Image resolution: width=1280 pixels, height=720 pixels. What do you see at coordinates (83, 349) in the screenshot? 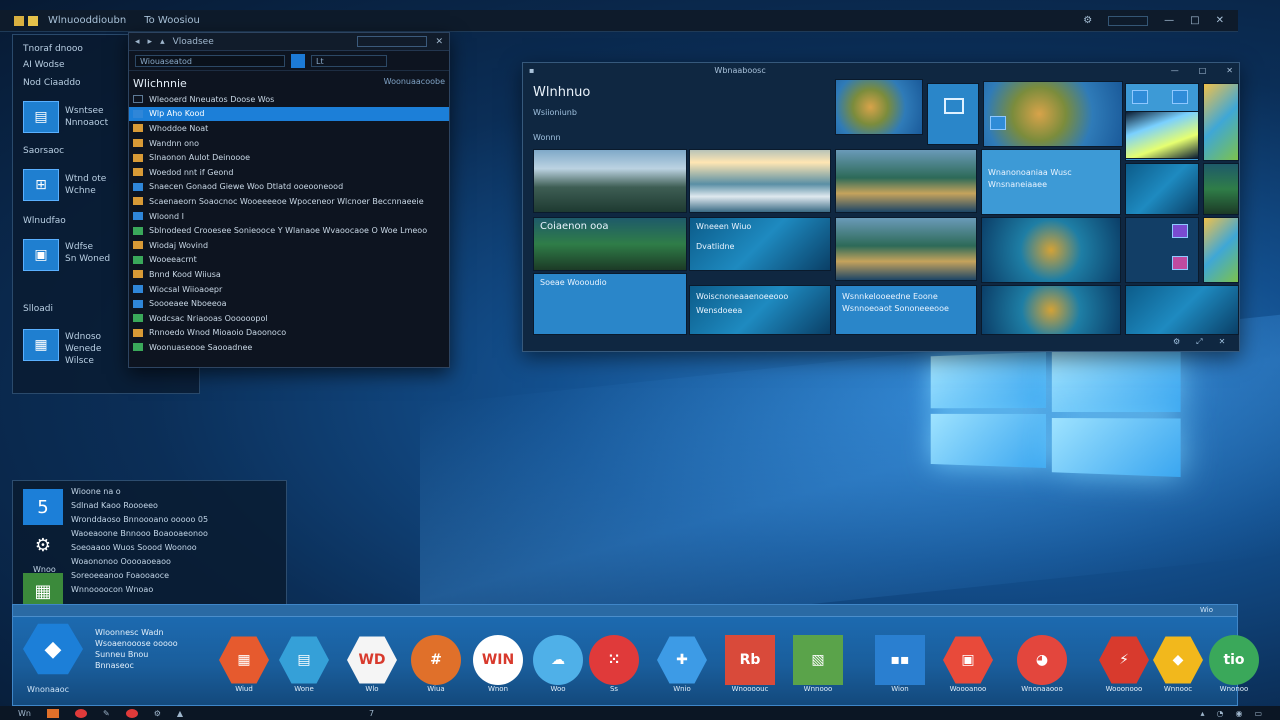
I see `side-item: Wenede` at bounding box center [83, 349].